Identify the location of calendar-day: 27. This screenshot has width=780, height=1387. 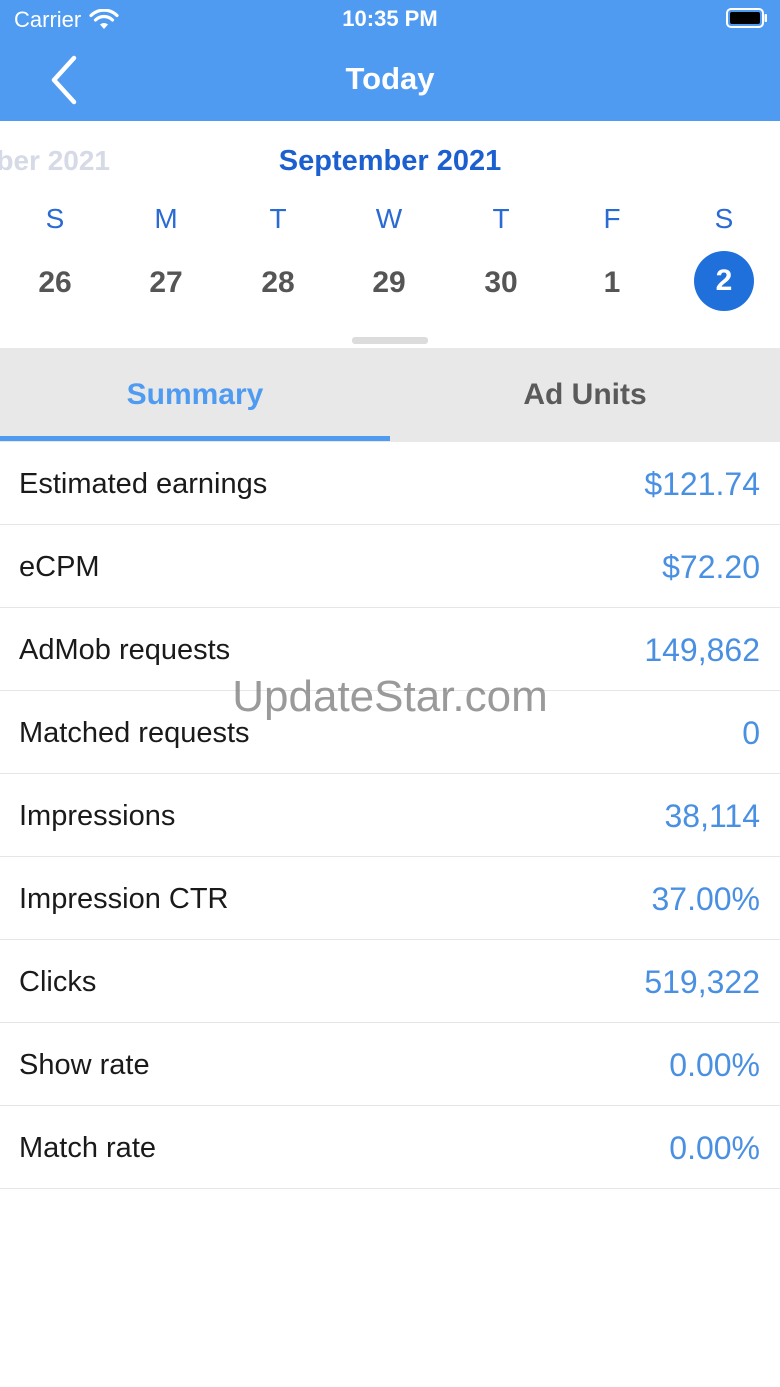
(166, 283).